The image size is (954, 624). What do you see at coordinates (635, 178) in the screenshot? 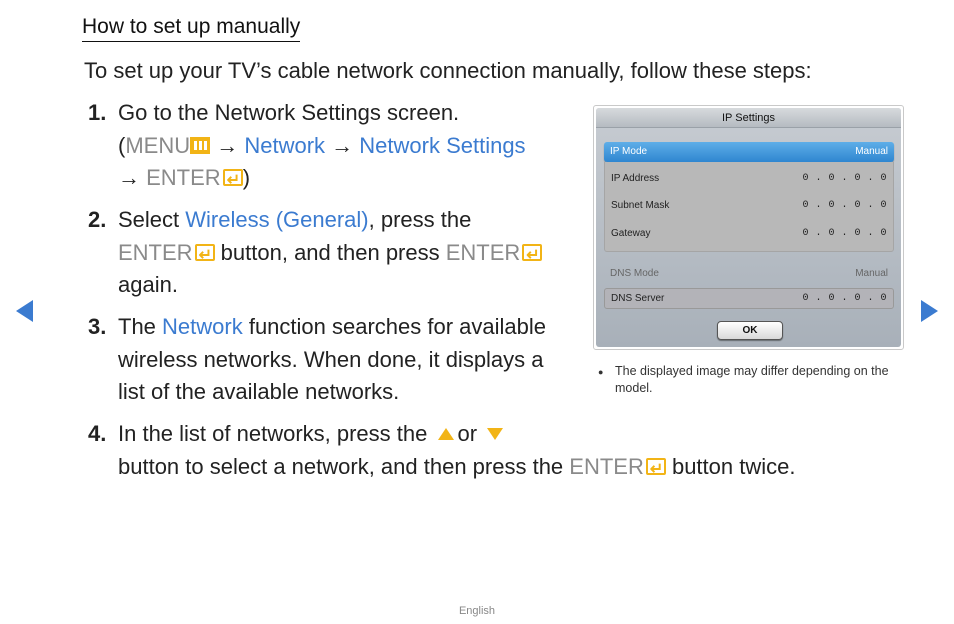
I see `field-label: IP Address` at bounding box center [635, 178].